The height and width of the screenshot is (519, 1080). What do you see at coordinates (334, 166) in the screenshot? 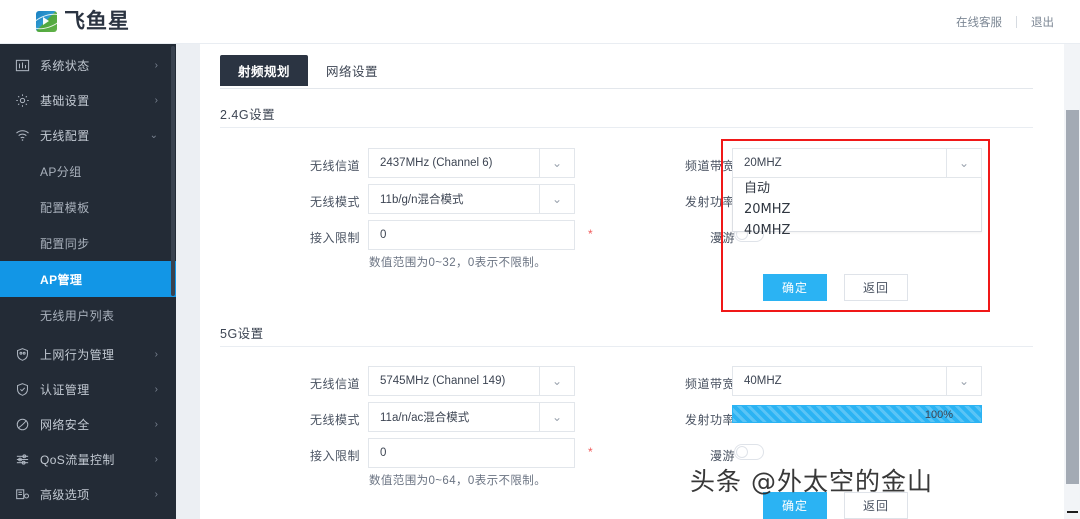
I see `label-channel-24g: 无线信道` at bounding box center [334, 166].